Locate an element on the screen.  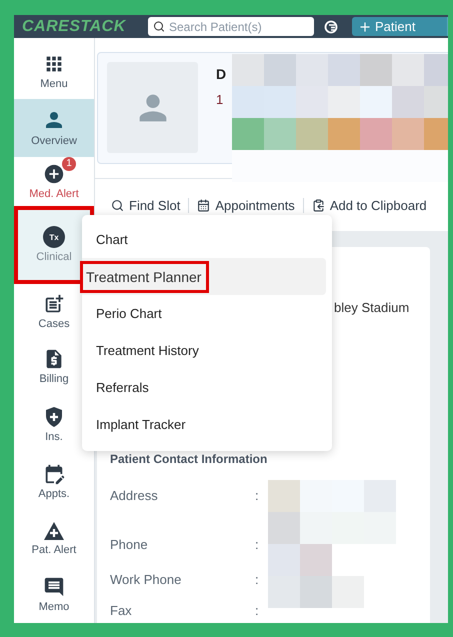
clipboard-plus-icon is located at coordinates (54, 303).